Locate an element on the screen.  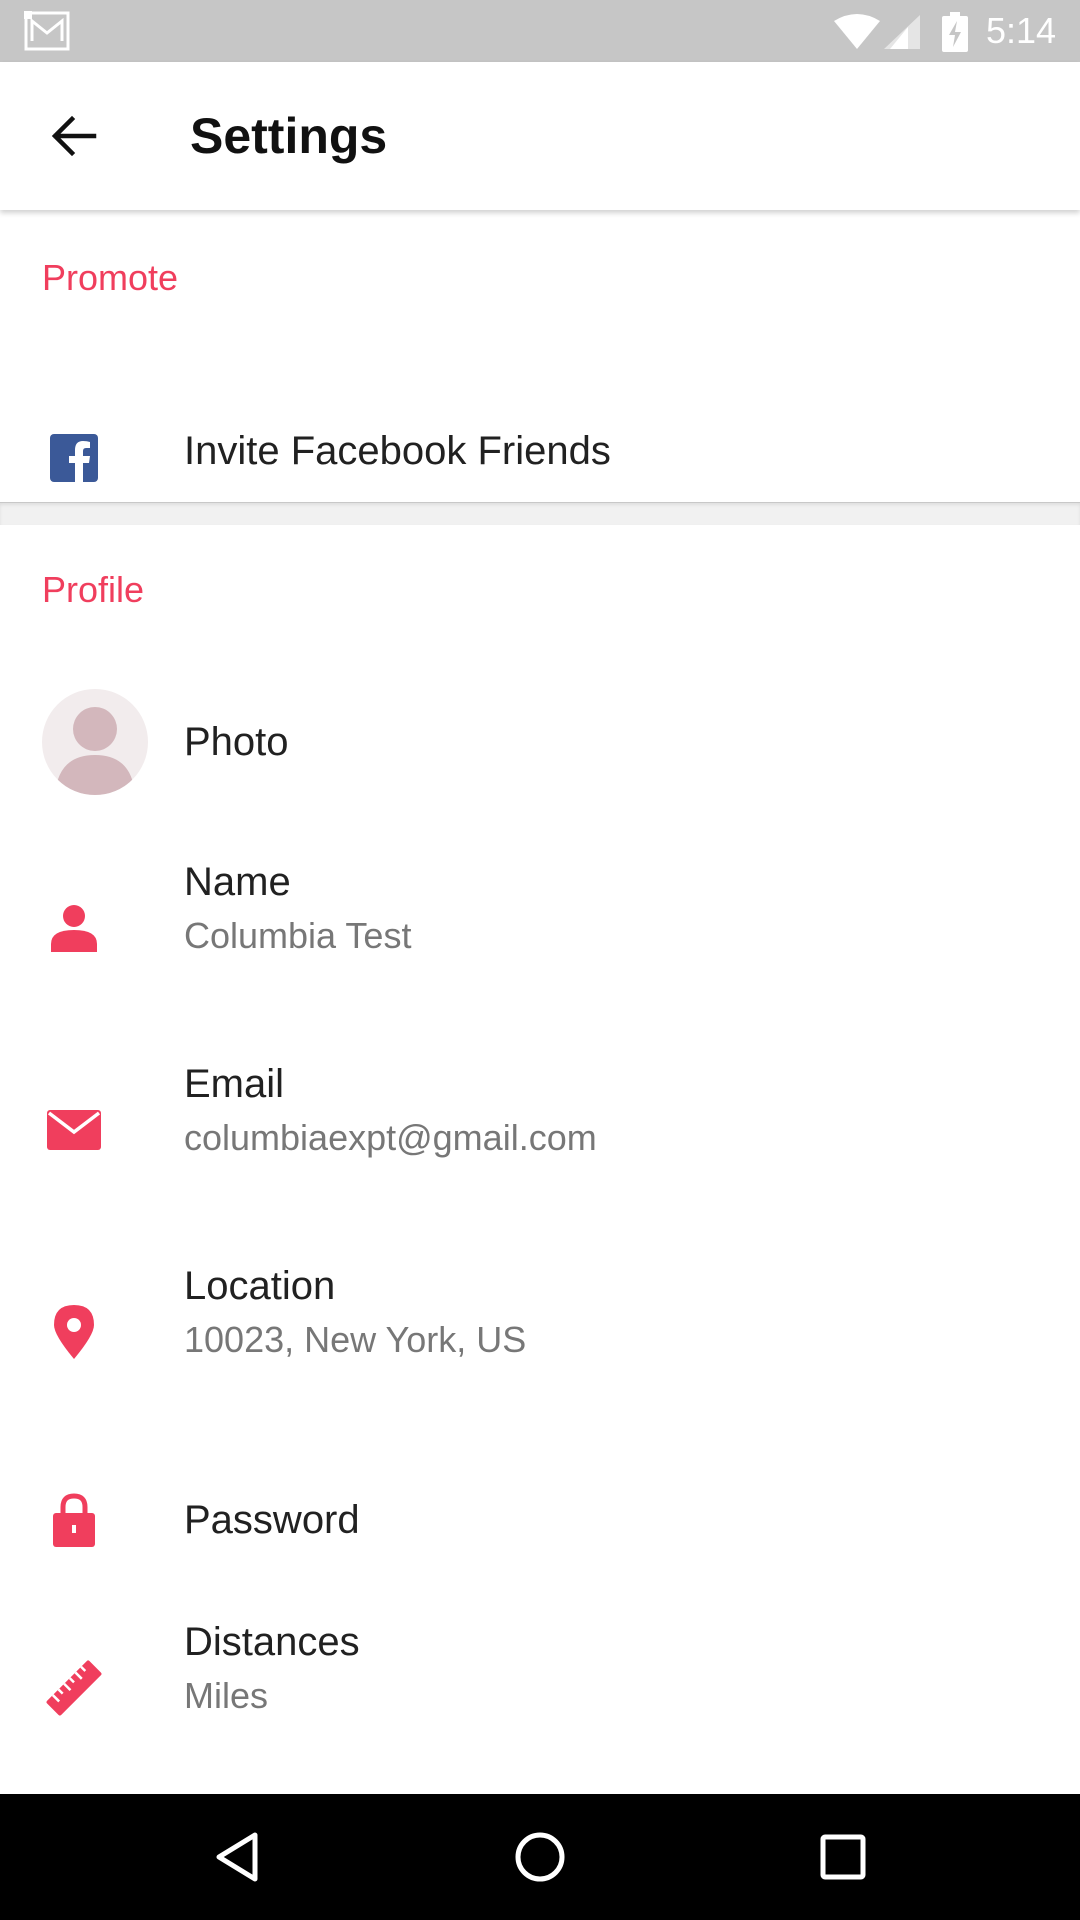
gmail-icon is located at coordinates (47, 31).